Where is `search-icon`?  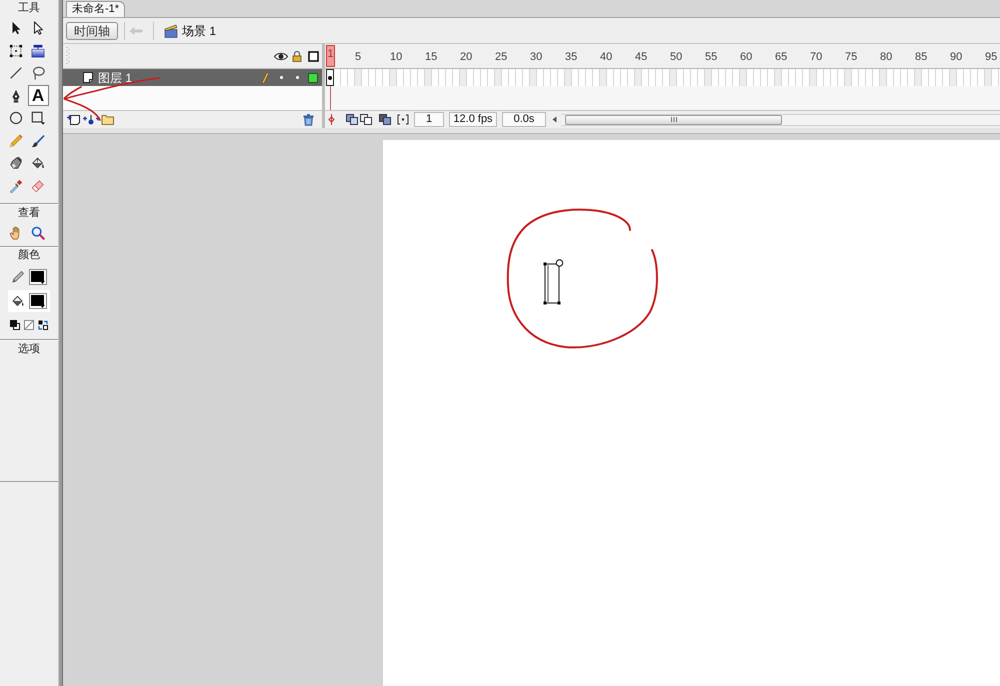
search-icon is located at coordinates (38, 233).